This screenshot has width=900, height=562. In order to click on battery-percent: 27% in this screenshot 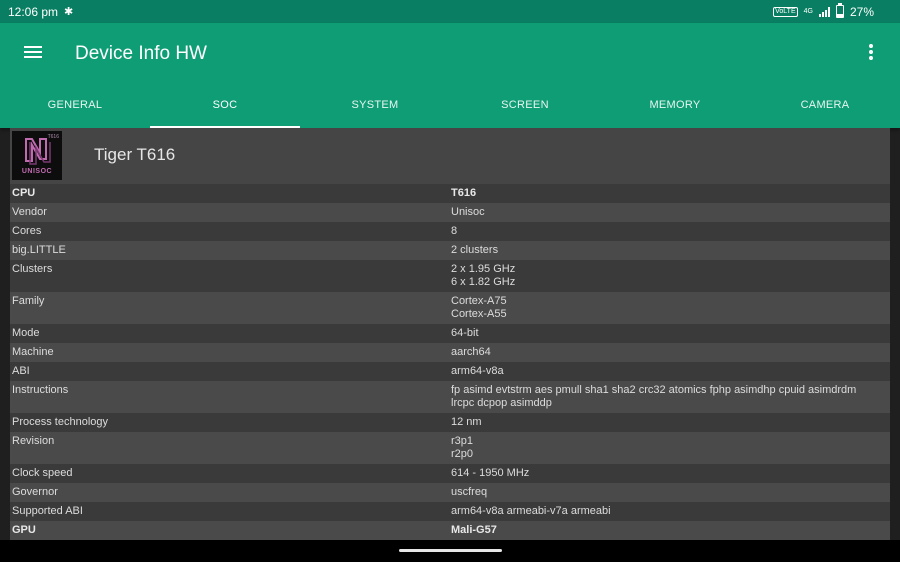, I will do `click(861, 11)`.